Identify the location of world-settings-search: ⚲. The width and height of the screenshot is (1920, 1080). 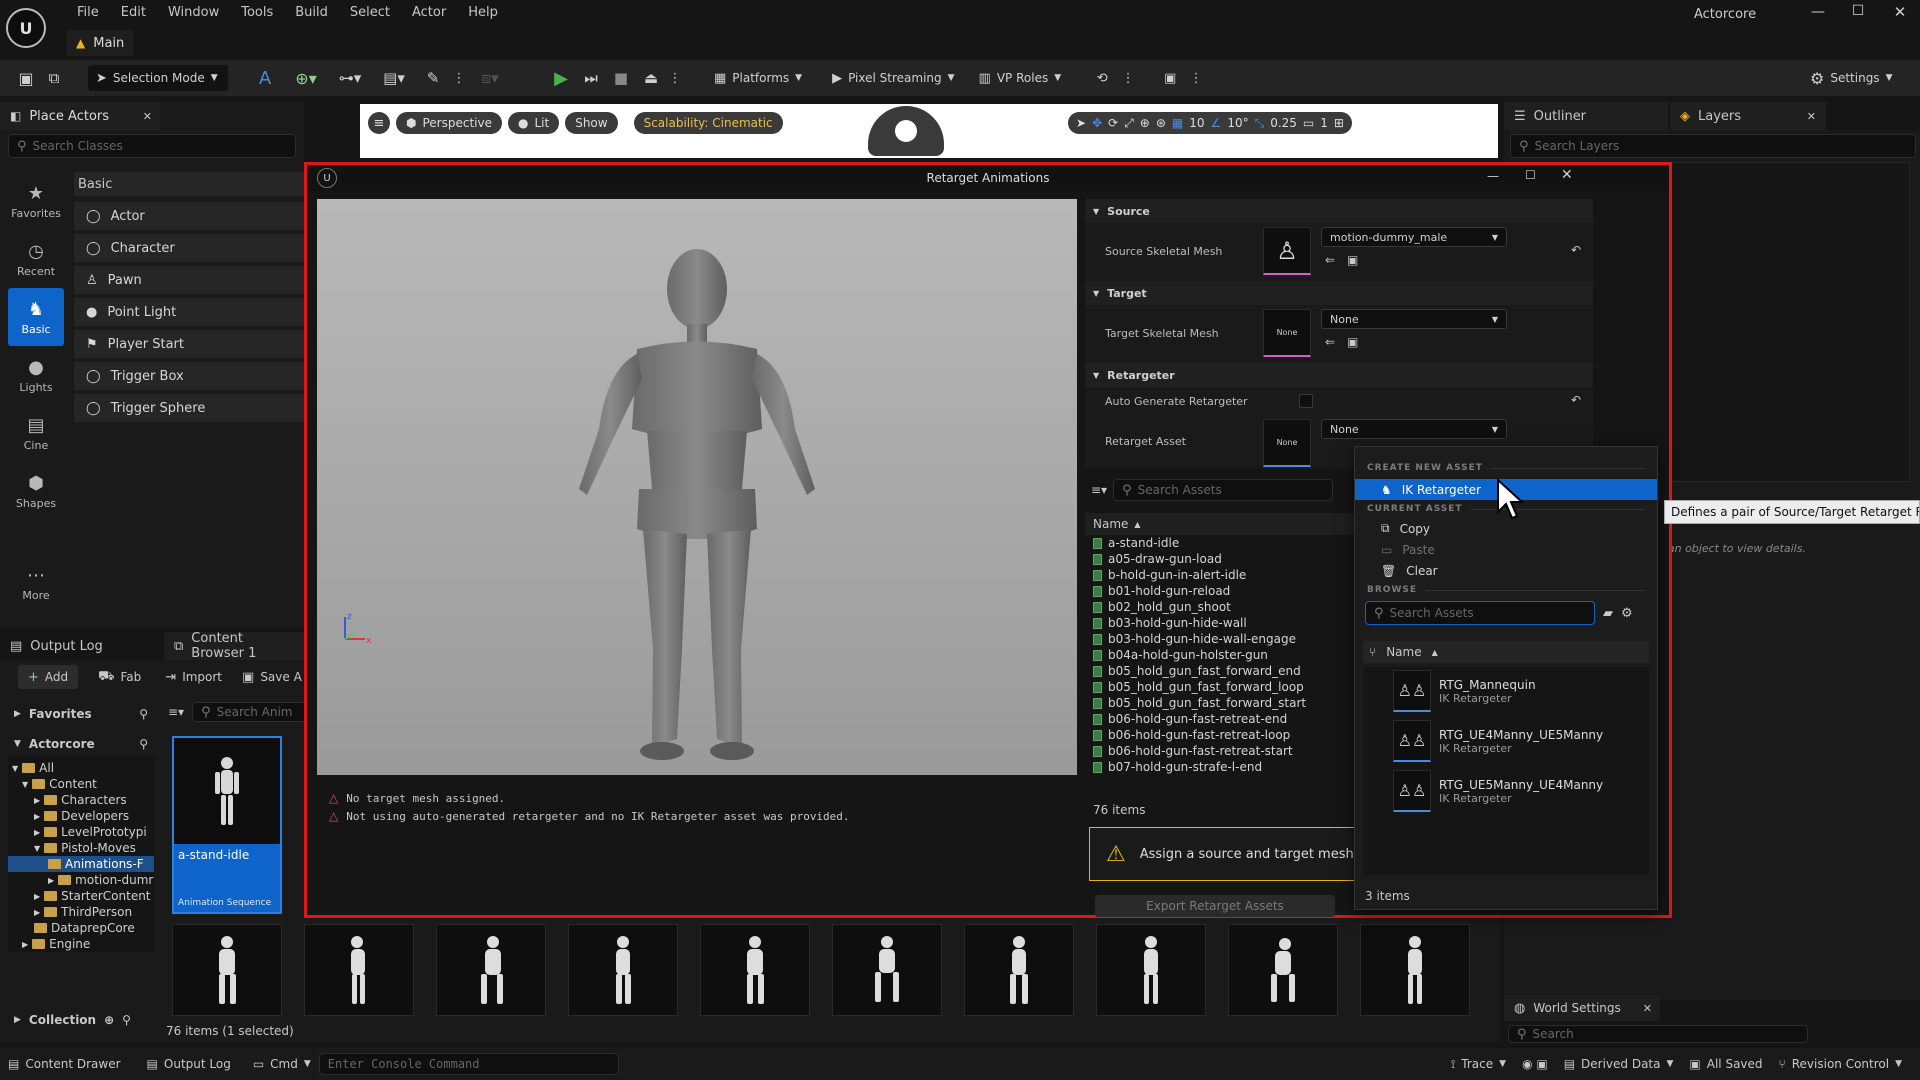
(1658, 1034).